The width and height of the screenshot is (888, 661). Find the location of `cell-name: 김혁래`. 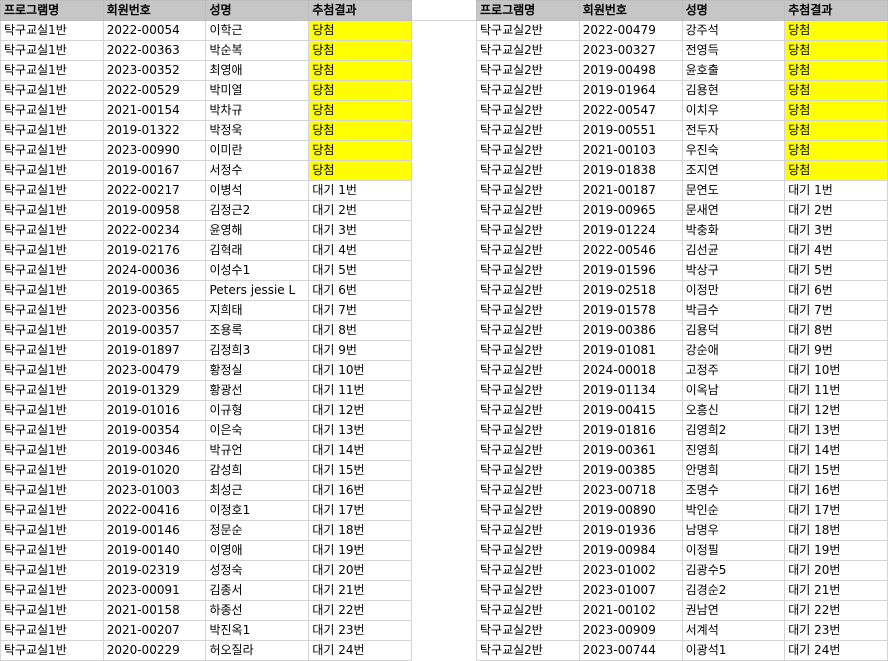

cell-name: 김혁래 is located at coordinates (257, 250).